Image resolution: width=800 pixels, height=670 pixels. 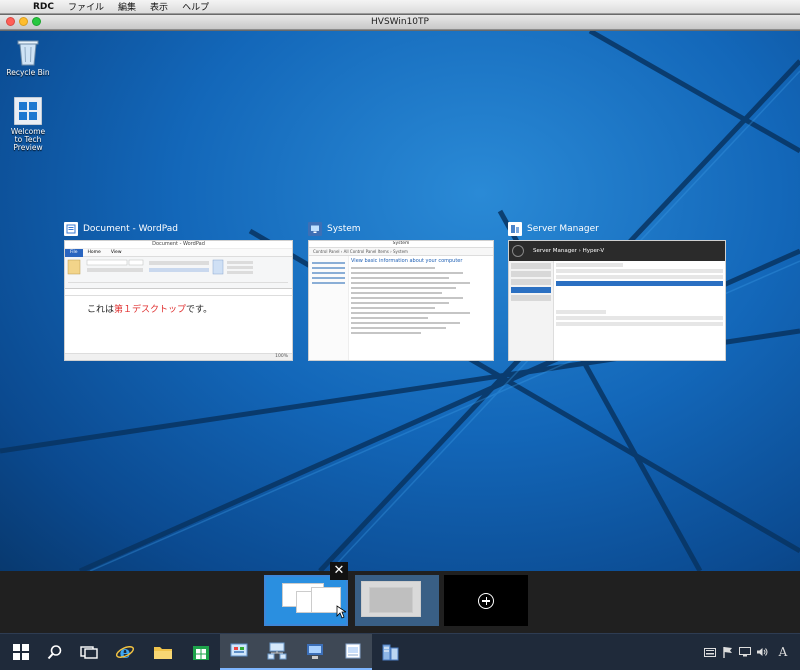 I want to click on plus-circle-icon, so click(x=486, y=600).